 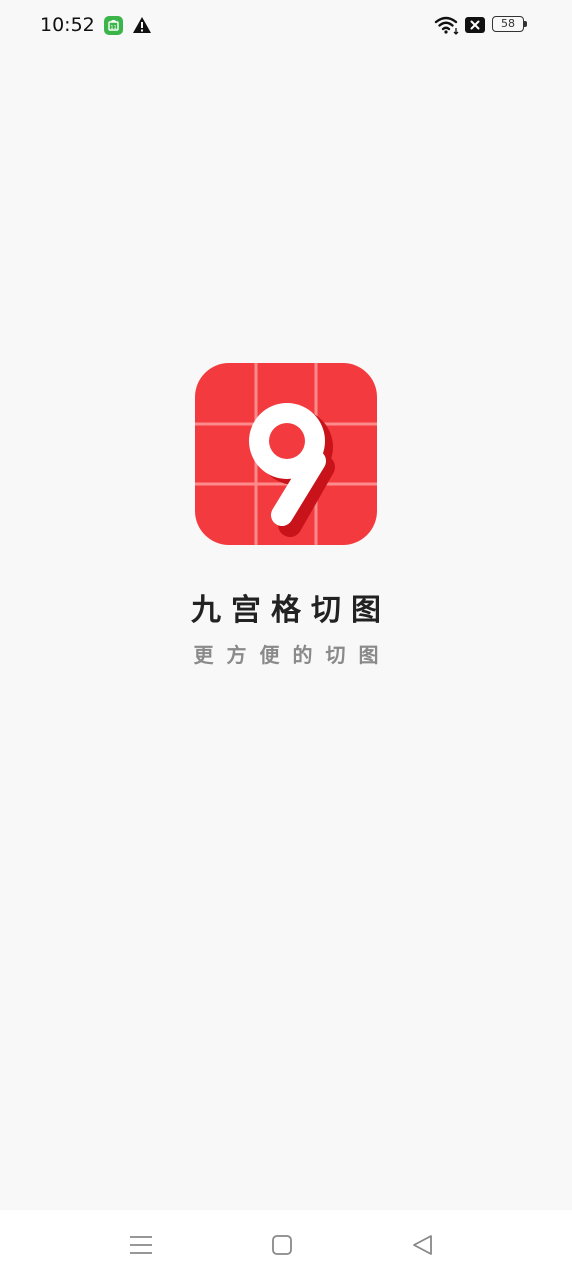 I want to click on app-slogan: 更方便的切图, so click(x=292, y=655).